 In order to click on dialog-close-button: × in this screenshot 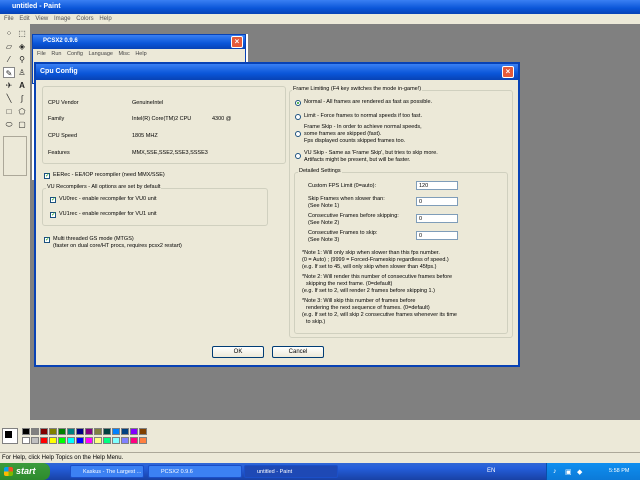, I will do `click(508, 72)`.